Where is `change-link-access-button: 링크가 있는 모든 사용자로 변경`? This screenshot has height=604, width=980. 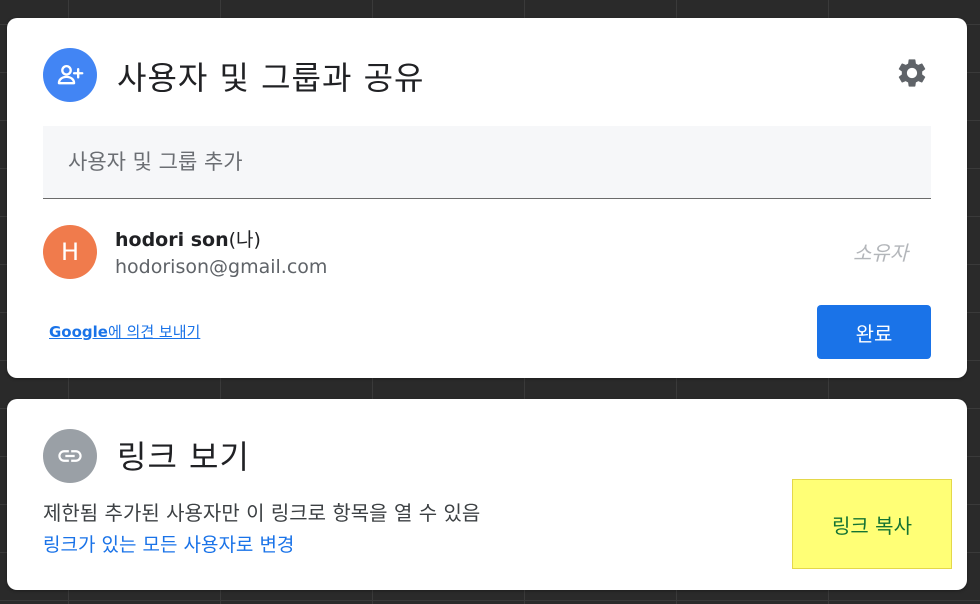 change-link-access-button: 링크가 있는 모든 사용자로 변경 is located at coordinates (168, 543).